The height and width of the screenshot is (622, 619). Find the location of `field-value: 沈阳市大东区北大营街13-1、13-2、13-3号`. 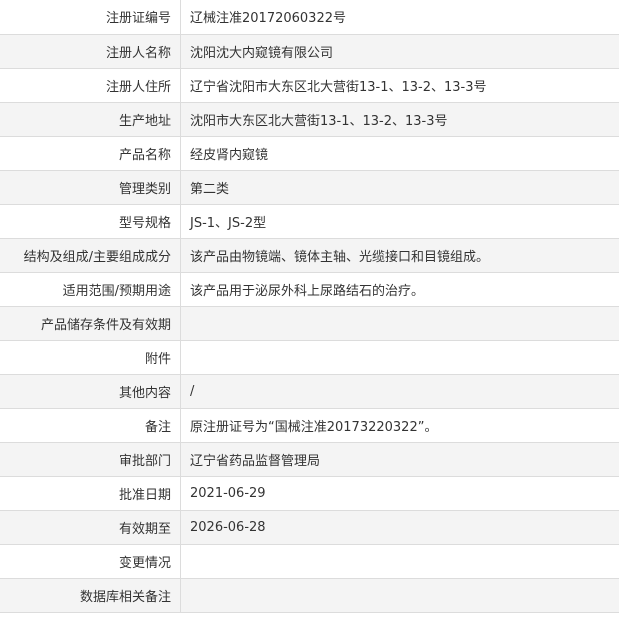

field-value: 沈阳市大东区北大营街13-1、13-2、13-3号 is located at coordinates (399, 119).